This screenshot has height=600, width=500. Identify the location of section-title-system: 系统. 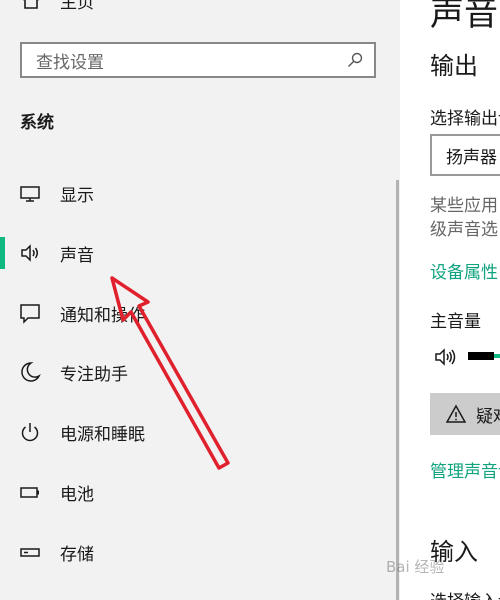
(37, 123).